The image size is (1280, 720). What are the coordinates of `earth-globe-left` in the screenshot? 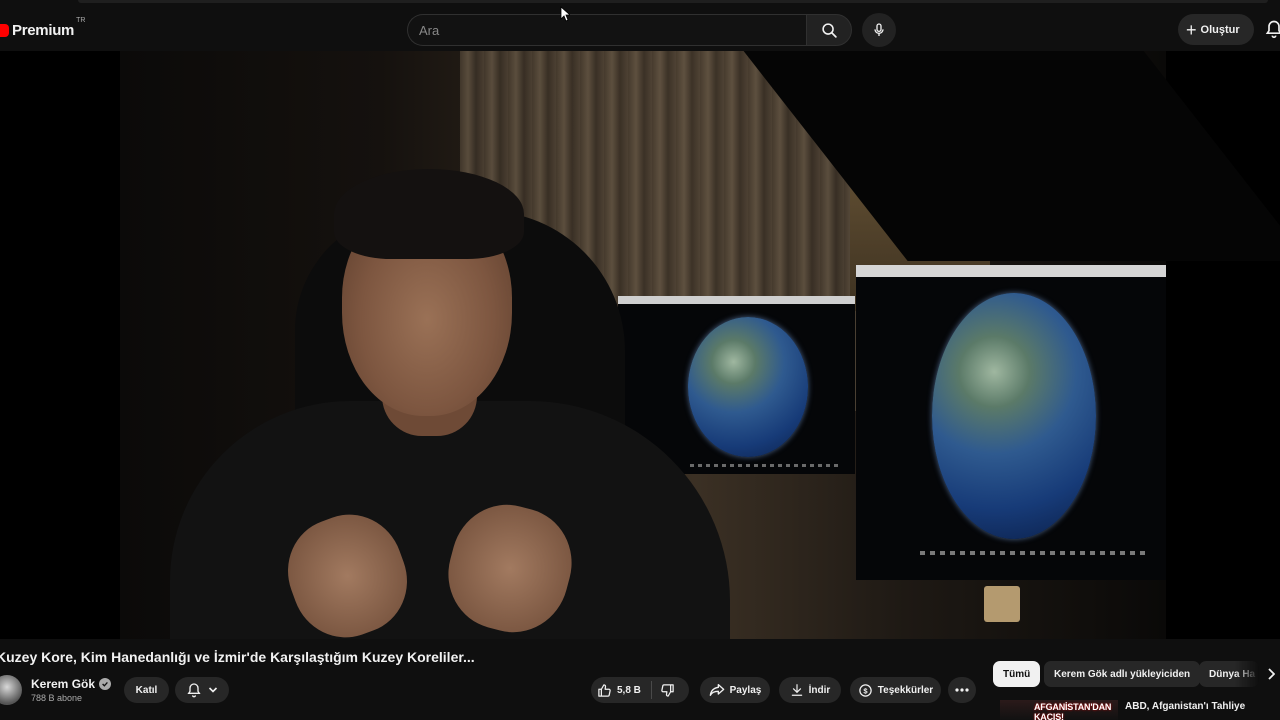 It's located at (748, 387).